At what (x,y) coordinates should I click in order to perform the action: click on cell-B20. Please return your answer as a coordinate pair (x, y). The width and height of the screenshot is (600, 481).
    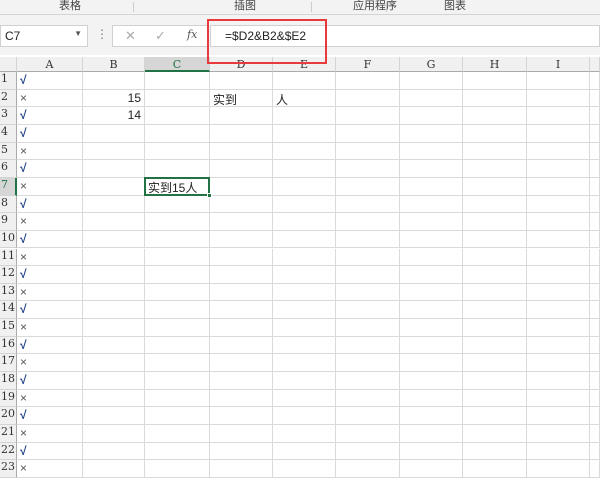
    Looking at the image, I should click on (114, 416).